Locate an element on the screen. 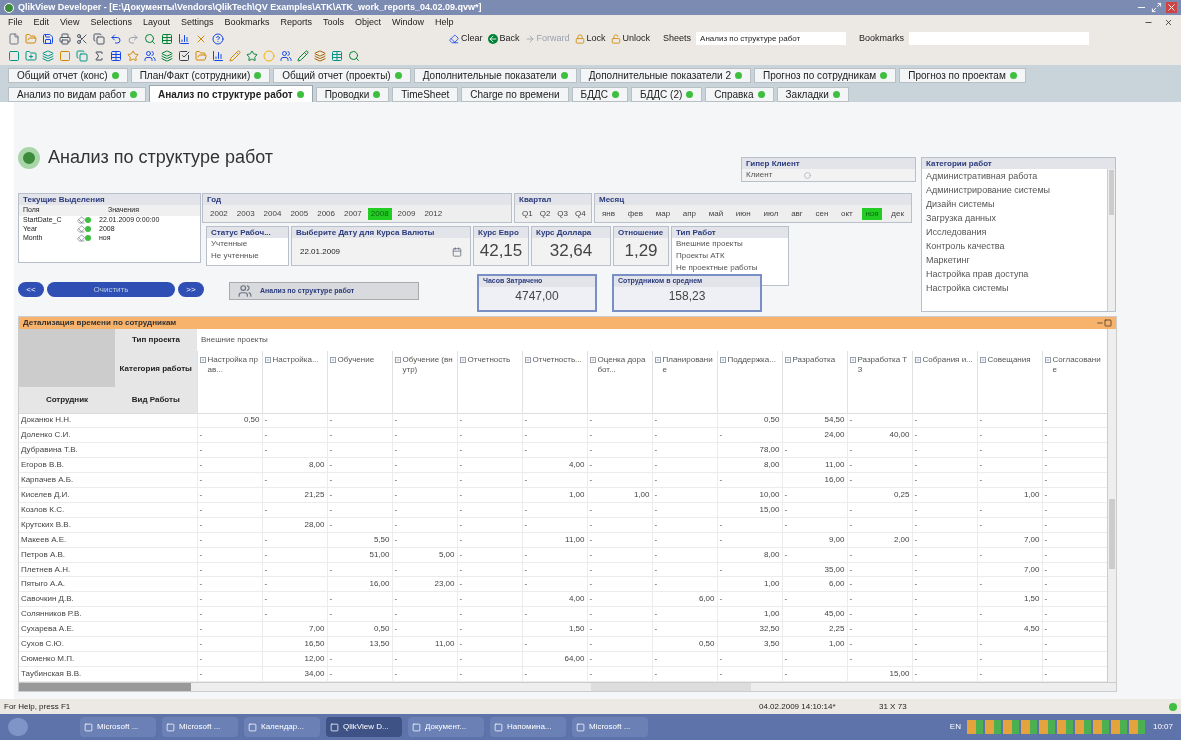 This screenshot has height=740, width=1181. checkbox-icon is located at coordinates (184, 56).